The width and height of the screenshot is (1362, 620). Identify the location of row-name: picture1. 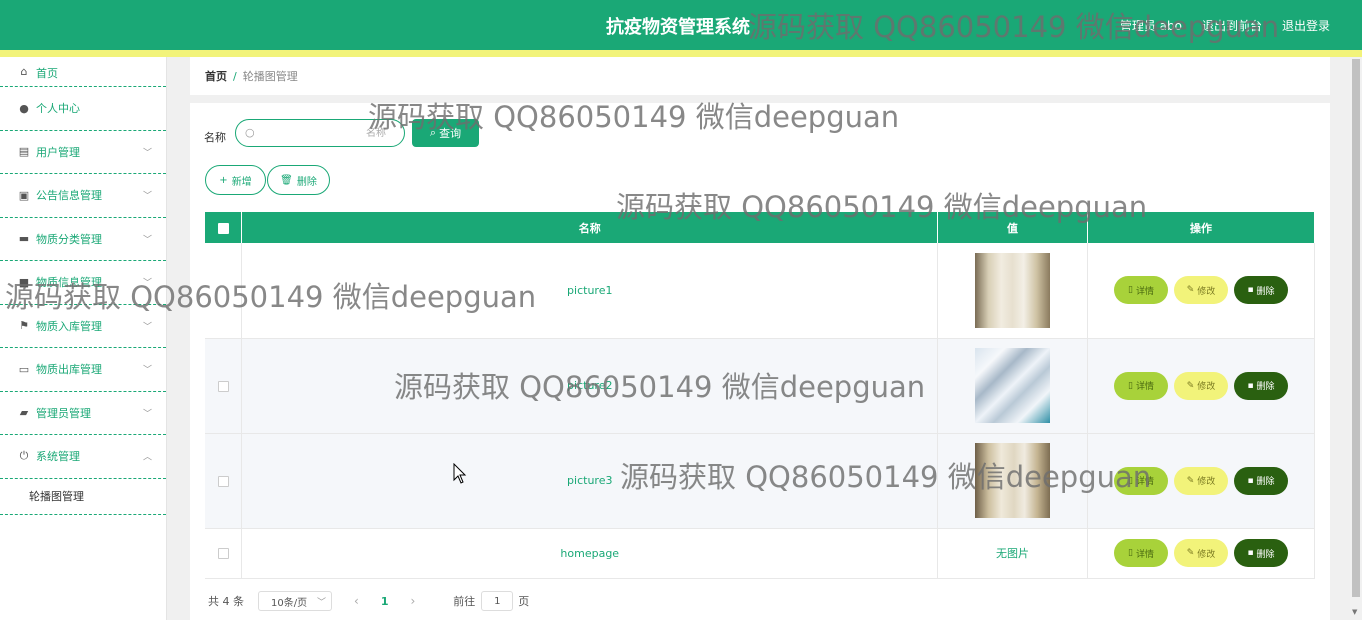
(590, 290).